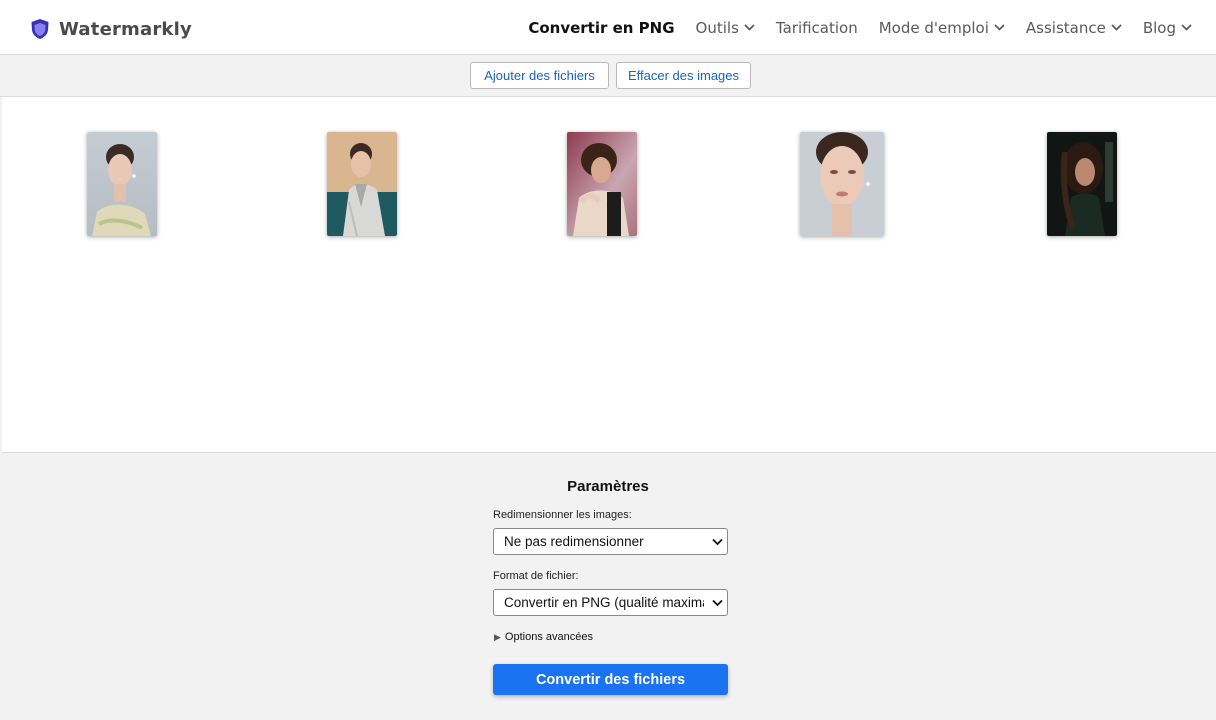  I want to click on triangle-right-icon: ▶, so click(497, 636).